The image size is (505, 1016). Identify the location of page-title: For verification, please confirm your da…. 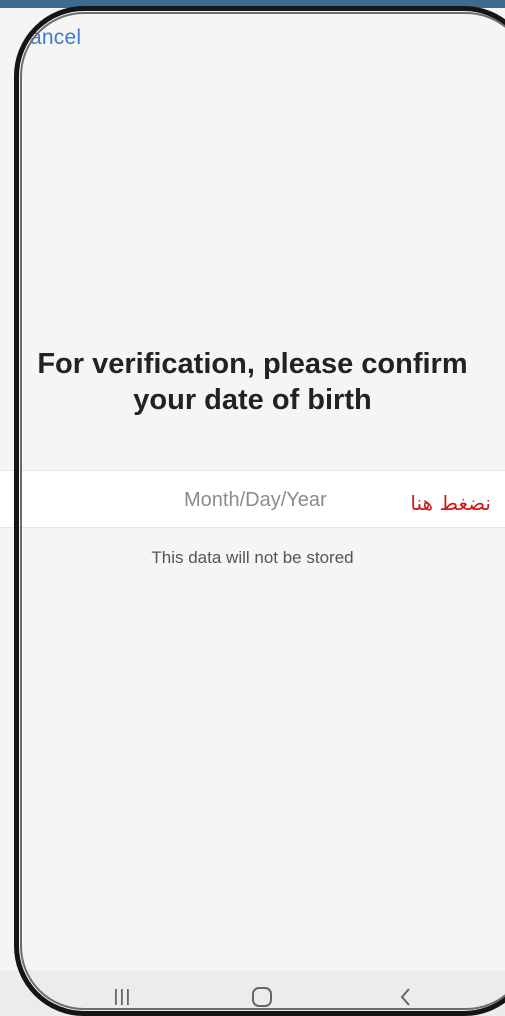
(252, 382).